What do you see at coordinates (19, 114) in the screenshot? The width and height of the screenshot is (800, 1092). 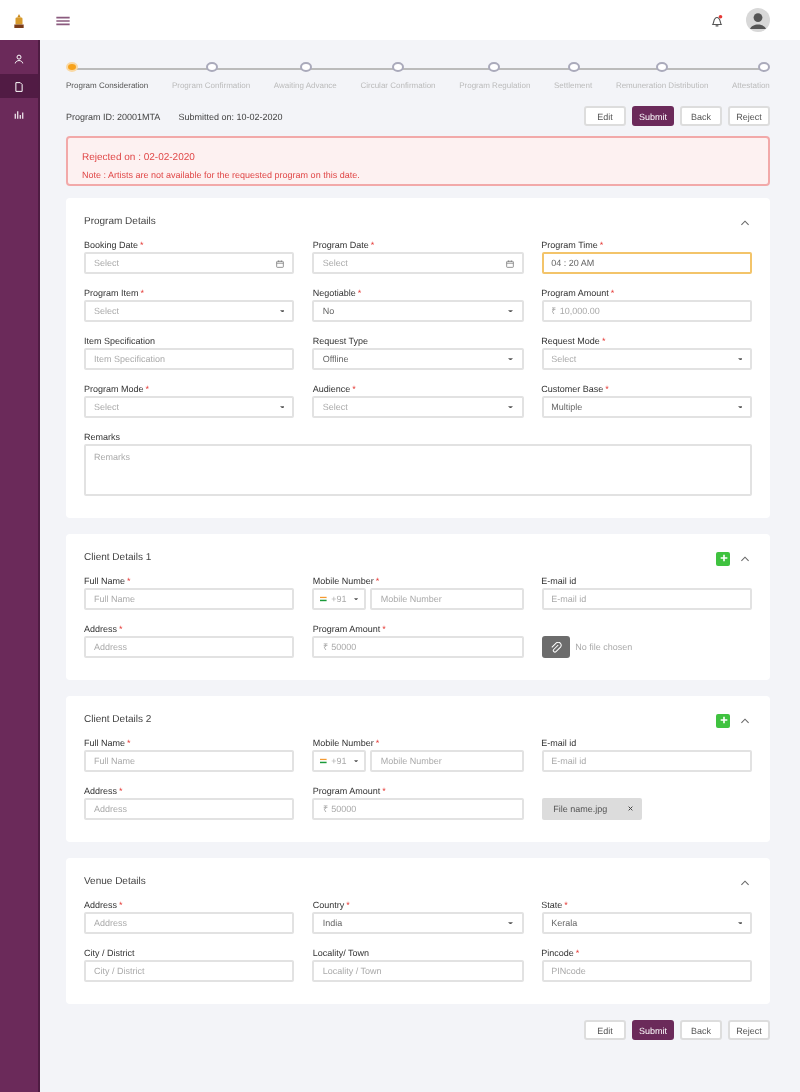 I see `chart-icon` at bounding box center [19, 114].